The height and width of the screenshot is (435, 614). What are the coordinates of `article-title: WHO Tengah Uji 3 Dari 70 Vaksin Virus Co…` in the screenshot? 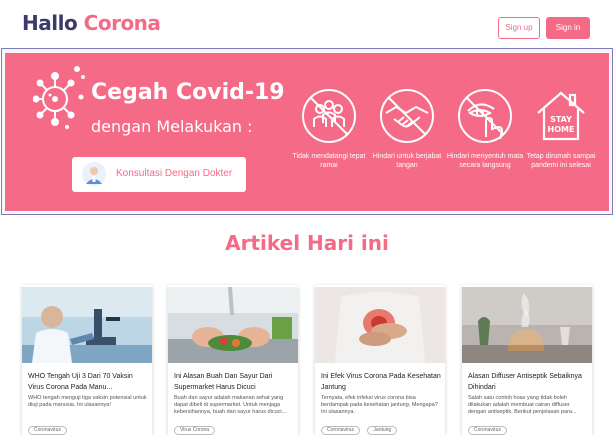 It's located at (88, 382).